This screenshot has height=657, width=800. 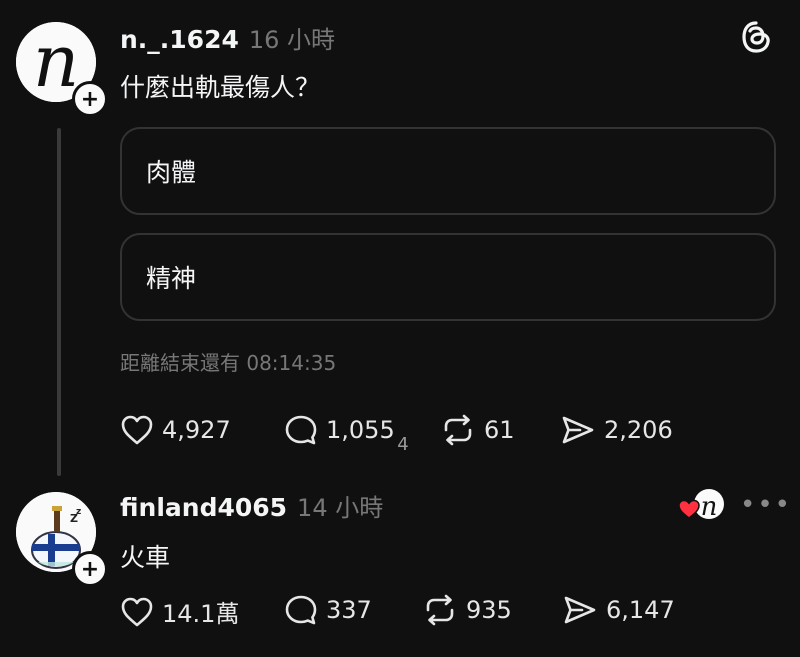 What do you see at coordinates (171, 172) in the screenshot?
I see `poll-option-label: 肉體` at bounding box center [171, 172].